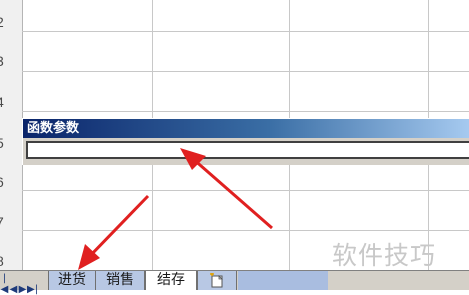  What do you see at coordinates (226, 189) in the screenshot?
I see `arrow-to-field` at bounding box center [226, 189].